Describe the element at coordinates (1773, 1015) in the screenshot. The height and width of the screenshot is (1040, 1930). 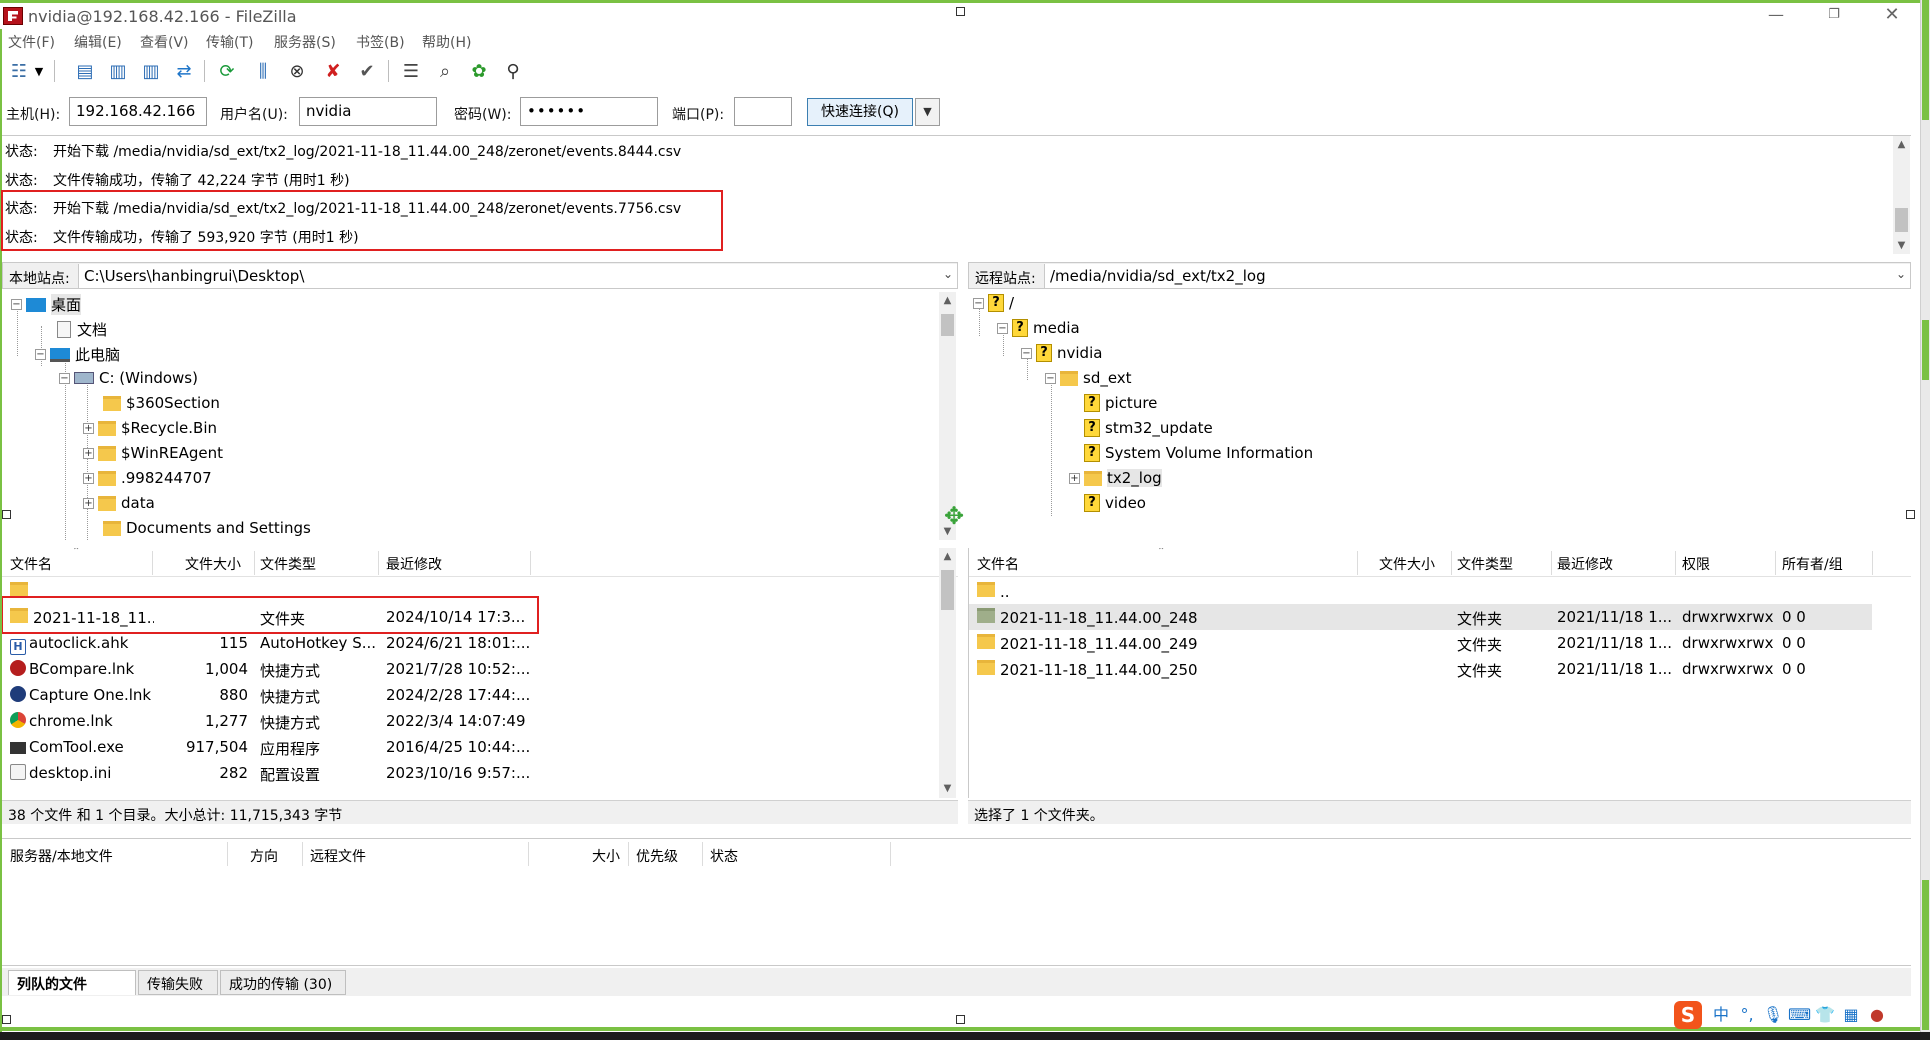
I see `microphone-icon: 🎙` at that location.